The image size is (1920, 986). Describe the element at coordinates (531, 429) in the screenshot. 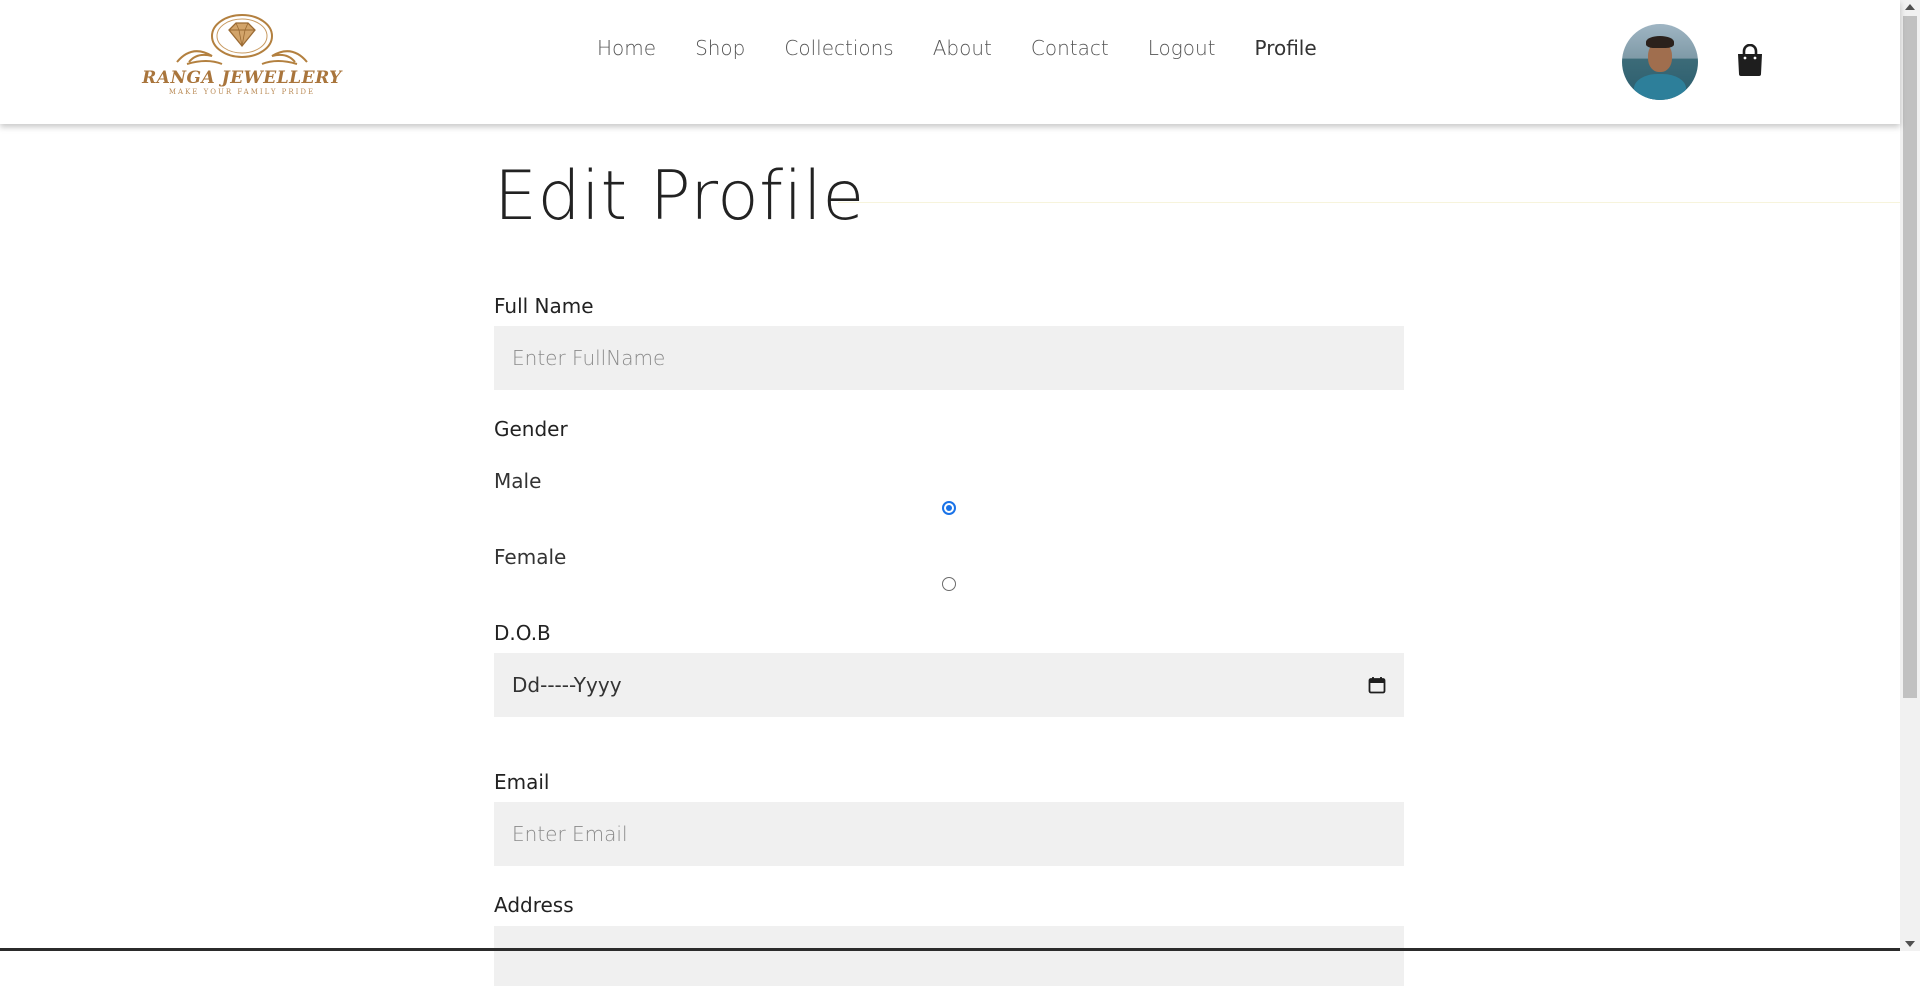

I see `gender-label: Gender` at that location.